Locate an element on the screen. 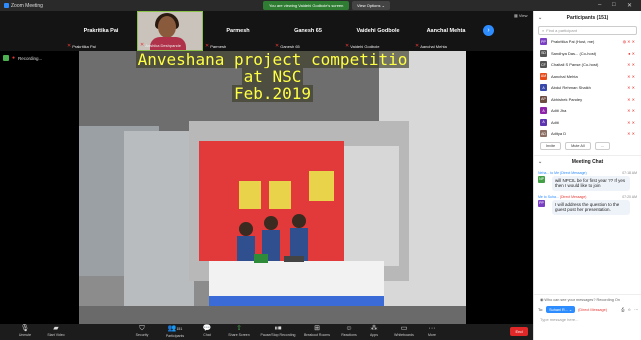  reactions-icon: ☺ is located at coordinates (349, 328).